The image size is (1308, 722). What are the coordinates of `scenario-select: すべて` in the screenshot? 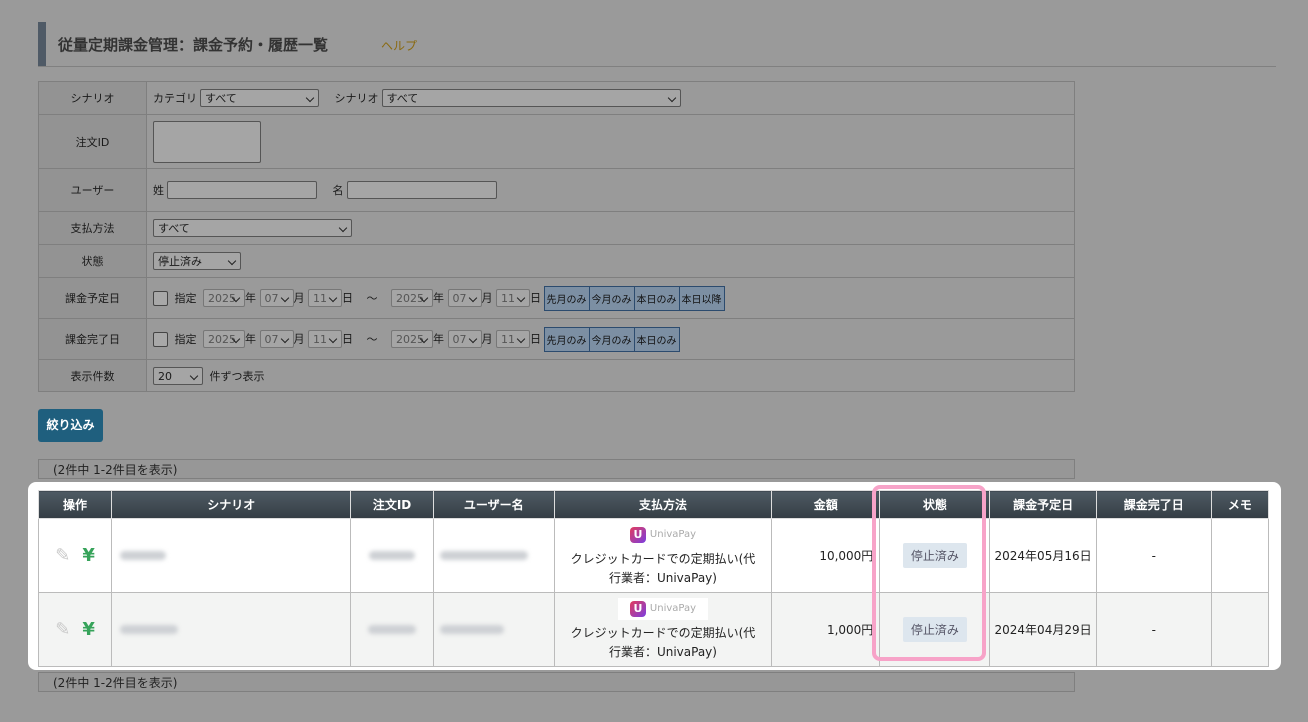 It's located at (531, 98).